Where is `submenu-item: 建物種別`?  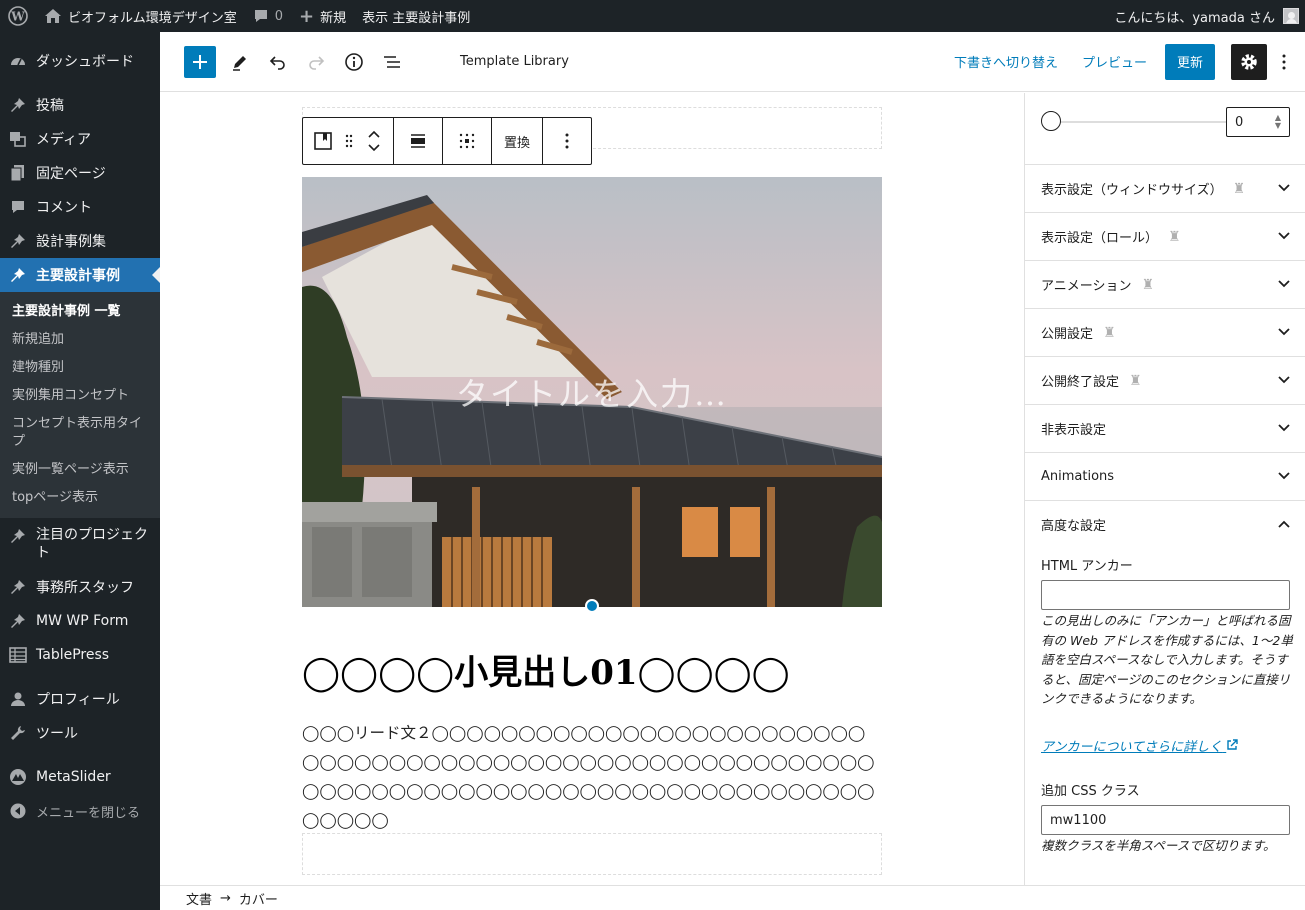
submenu-item: 建物種別 is located at coordinates (80, 368).